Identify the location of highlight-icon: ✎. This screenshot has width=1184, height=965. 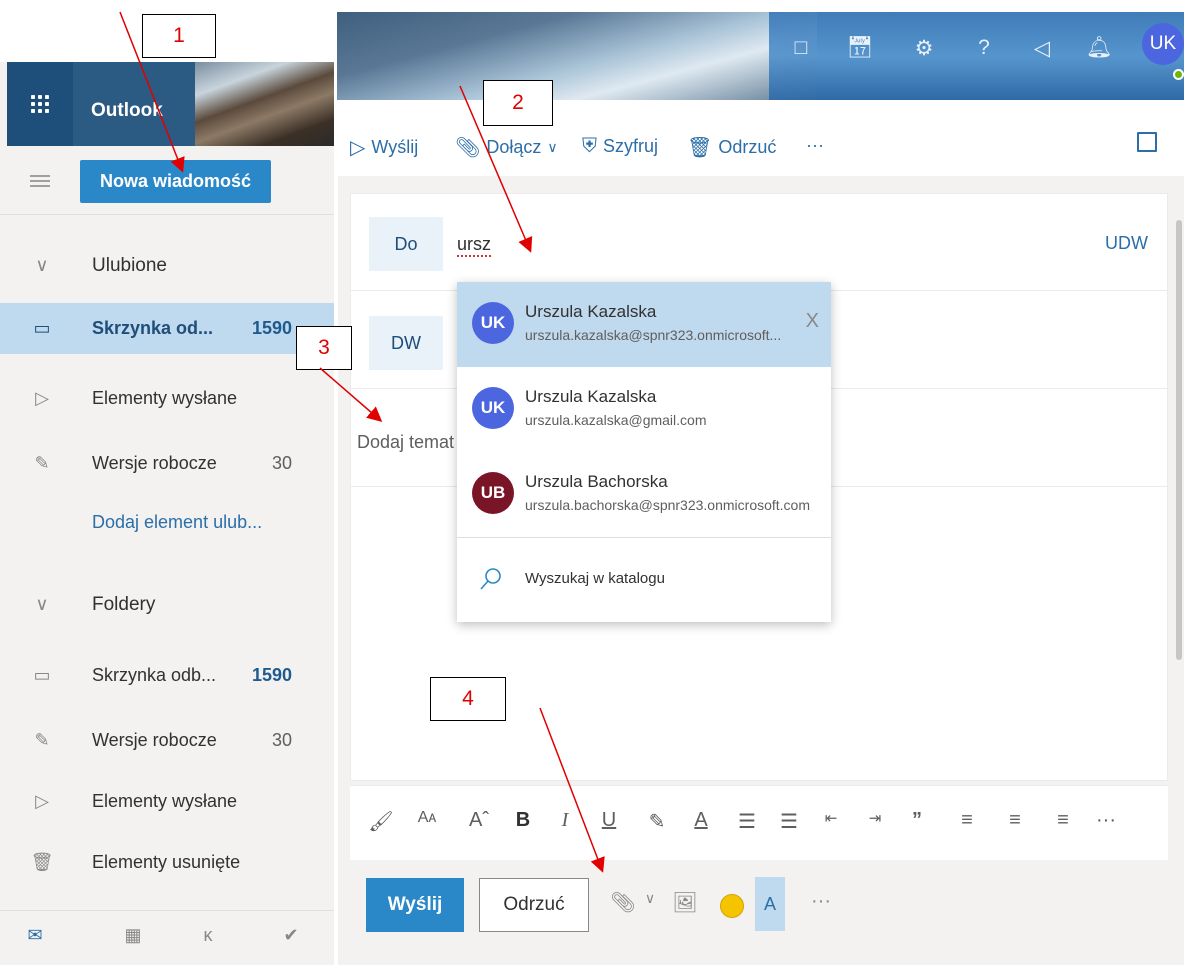
(657, 821).